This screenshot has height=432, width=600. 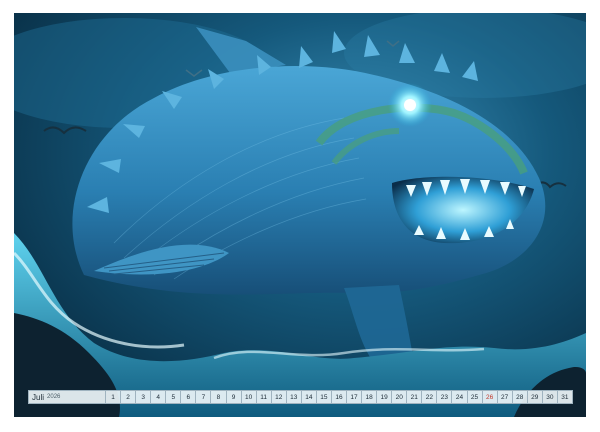 What do you see at coordinates (219, 397) in the screenshot?
I see `day-cell: 8` at bounding box center [219, 397].